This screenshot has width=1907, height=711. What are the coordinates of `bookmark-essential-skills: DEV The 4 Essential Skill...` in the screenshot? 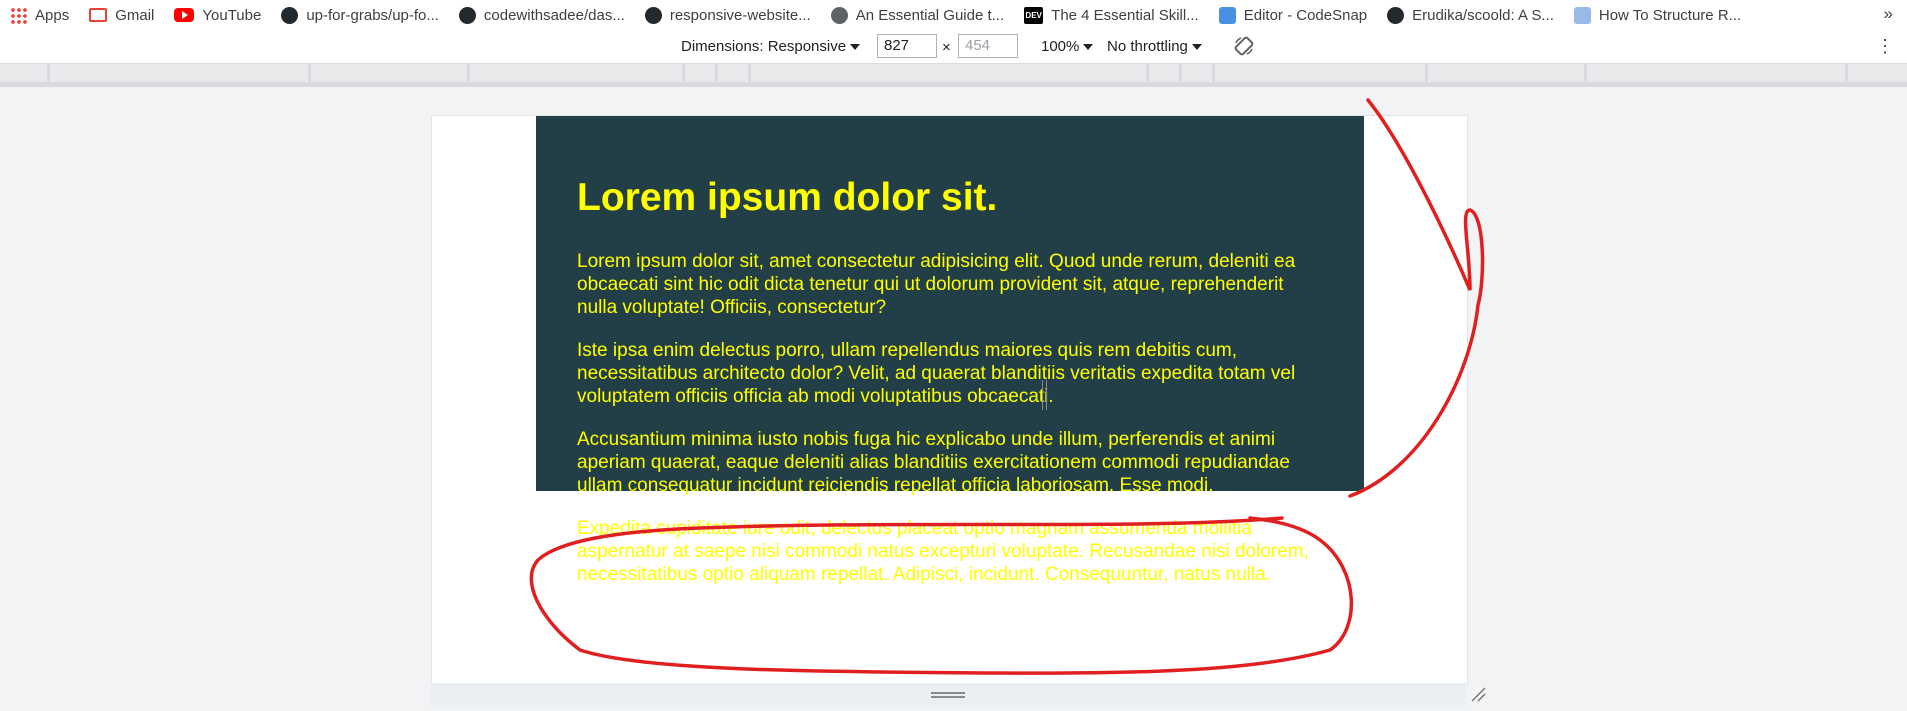 It's located at (1111, 15).